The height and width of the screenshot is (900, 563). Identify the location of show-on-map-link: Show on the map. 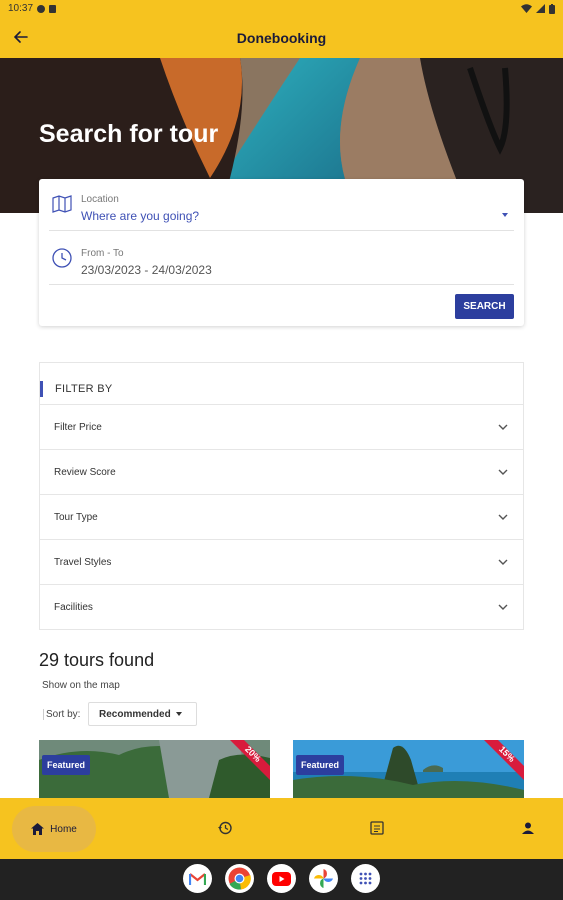
(81, 685).